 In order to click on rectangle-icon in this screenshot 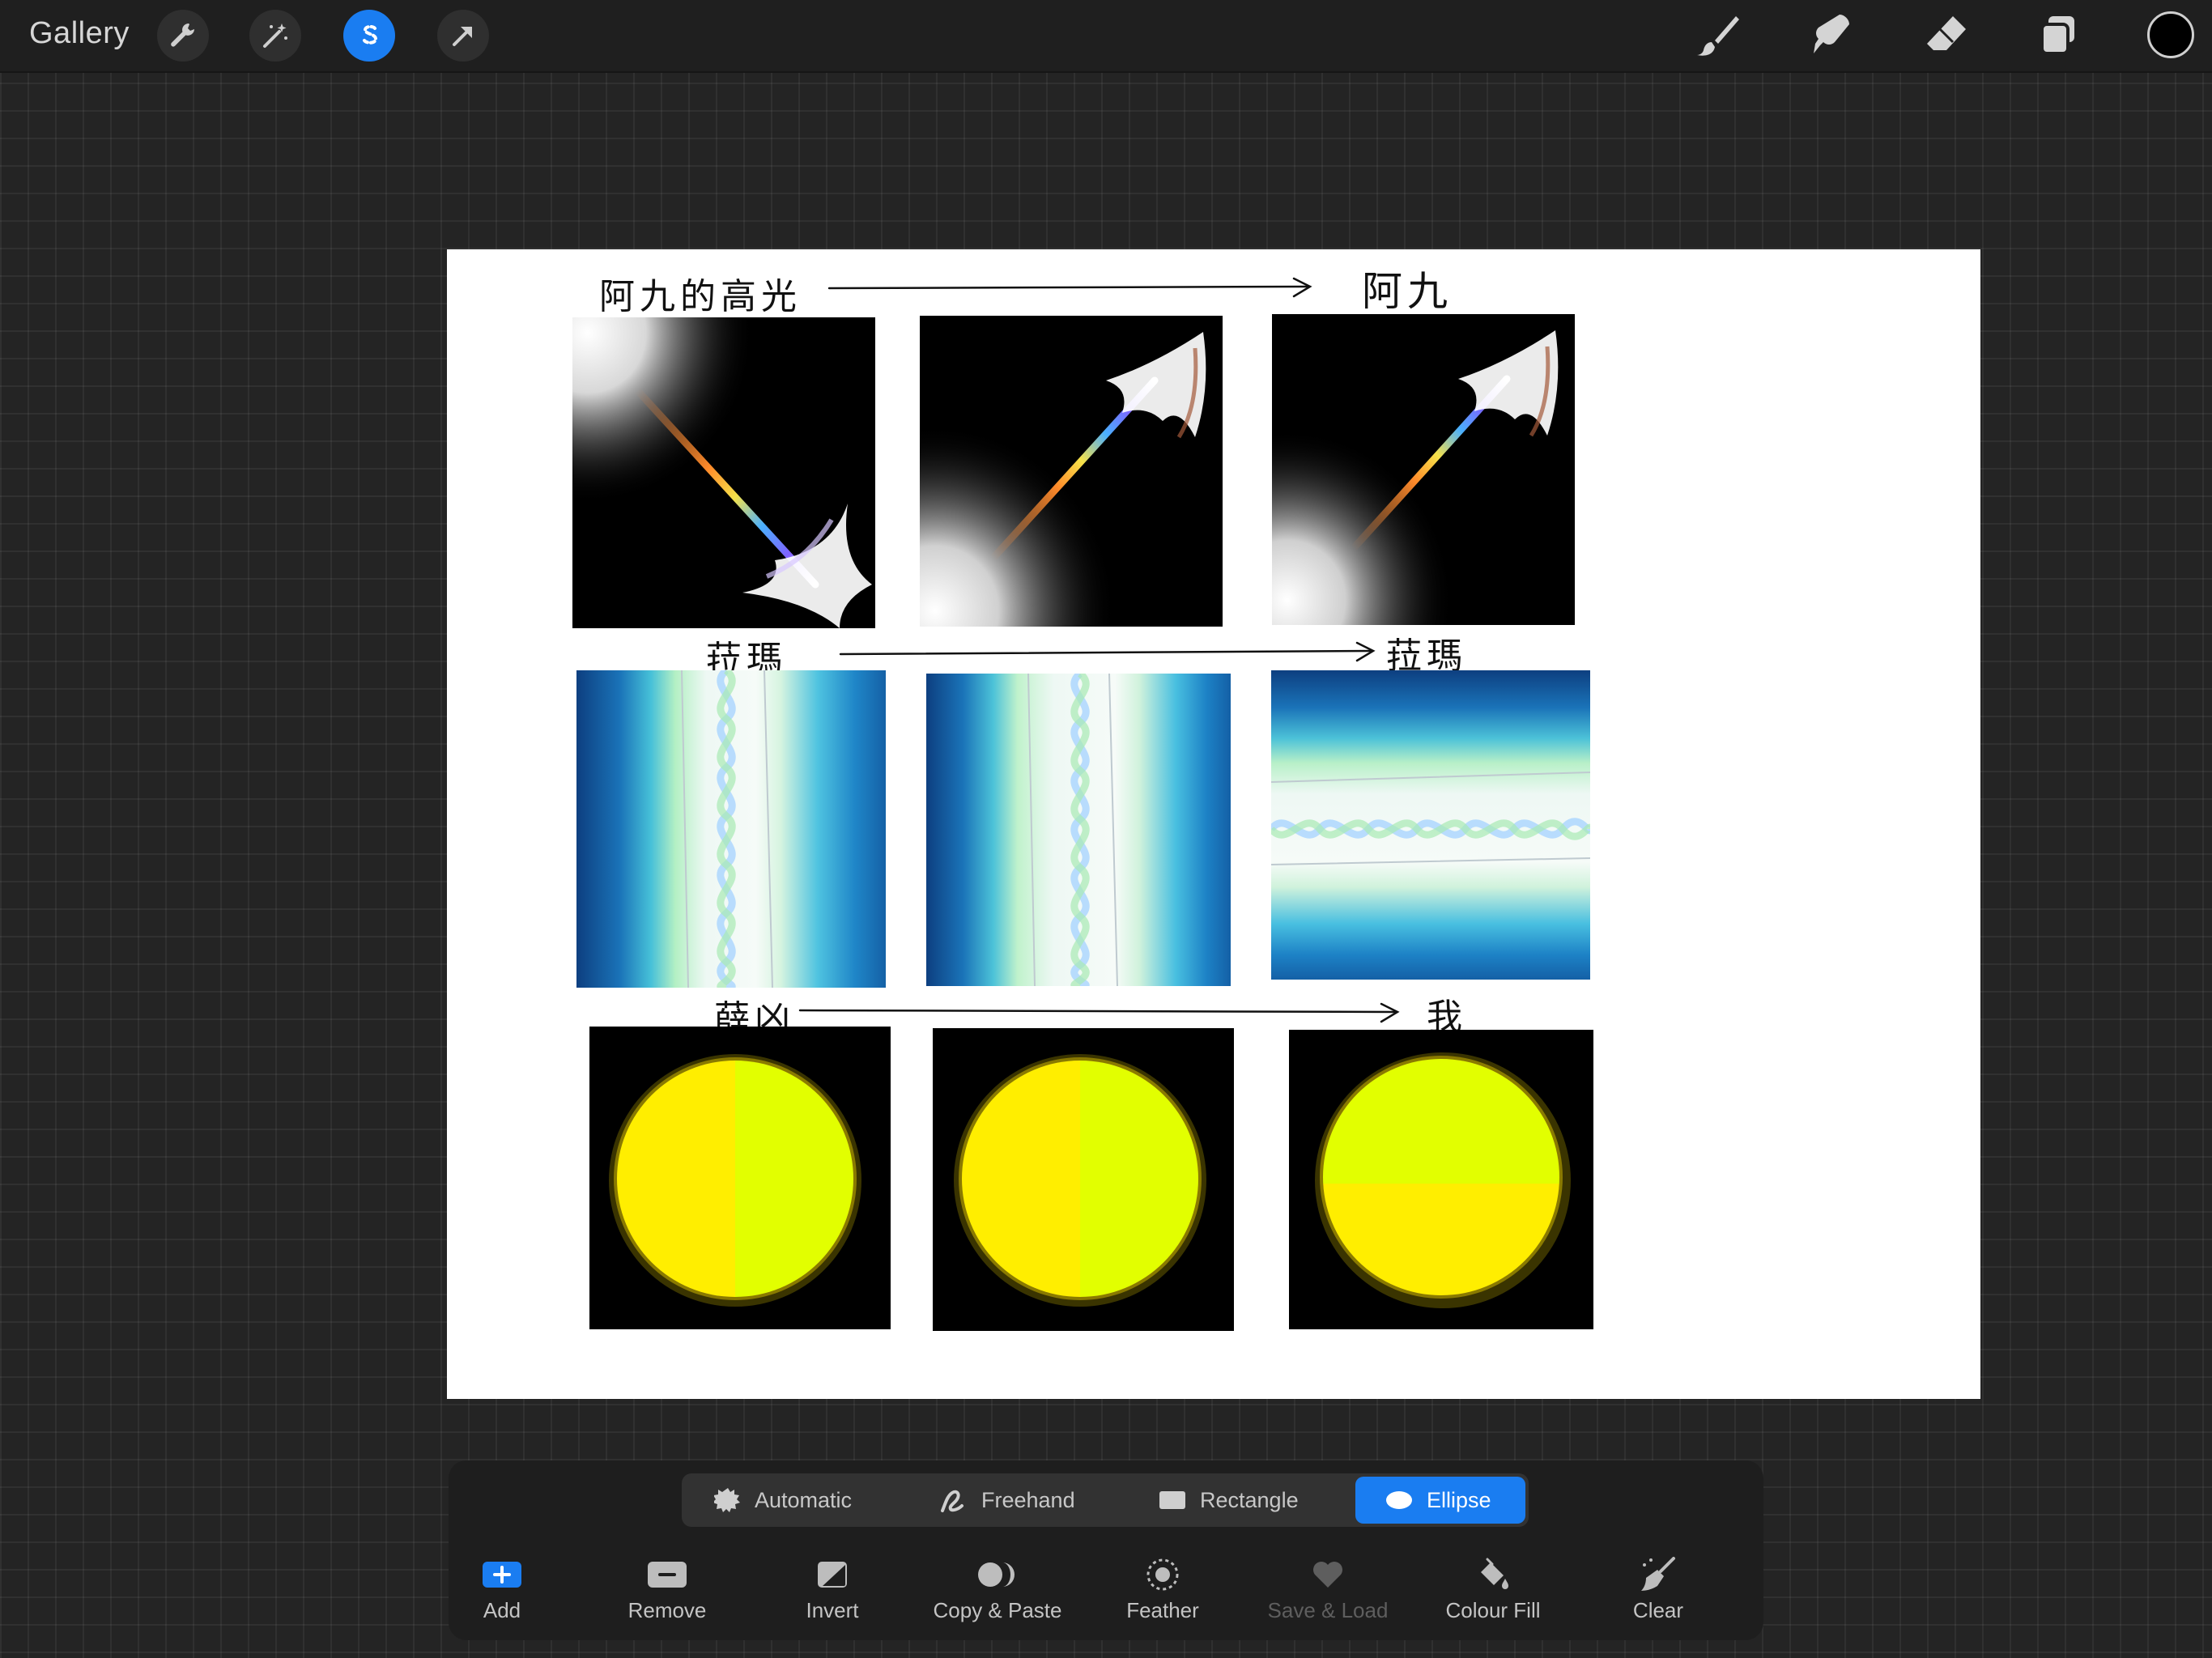, I will do `click(1172, 1500)`.